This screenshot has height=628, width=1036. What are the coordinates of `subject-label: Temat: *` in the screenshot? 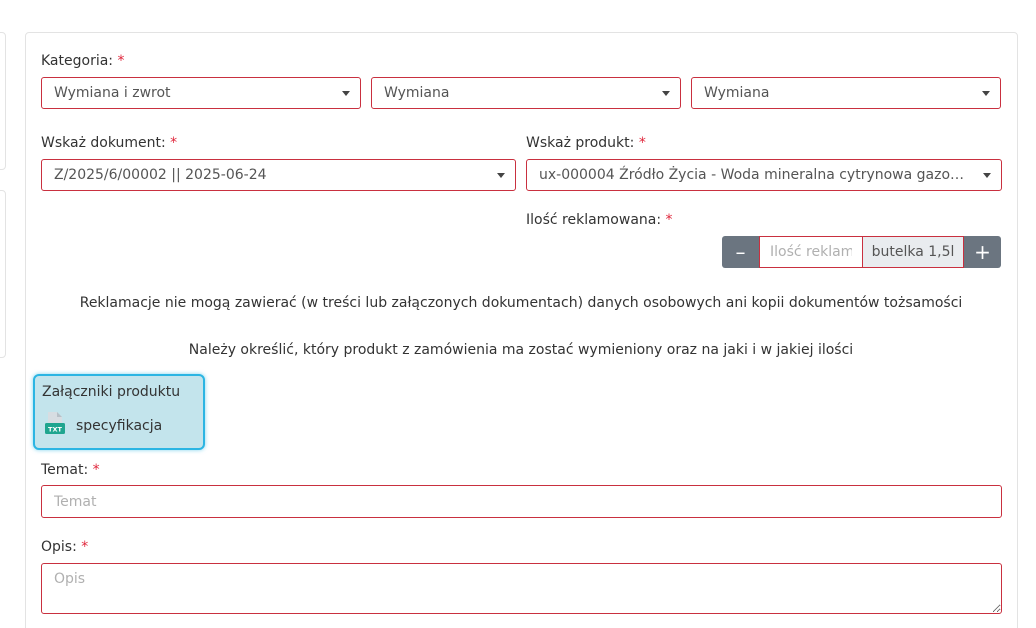 It's located at (70, 470).